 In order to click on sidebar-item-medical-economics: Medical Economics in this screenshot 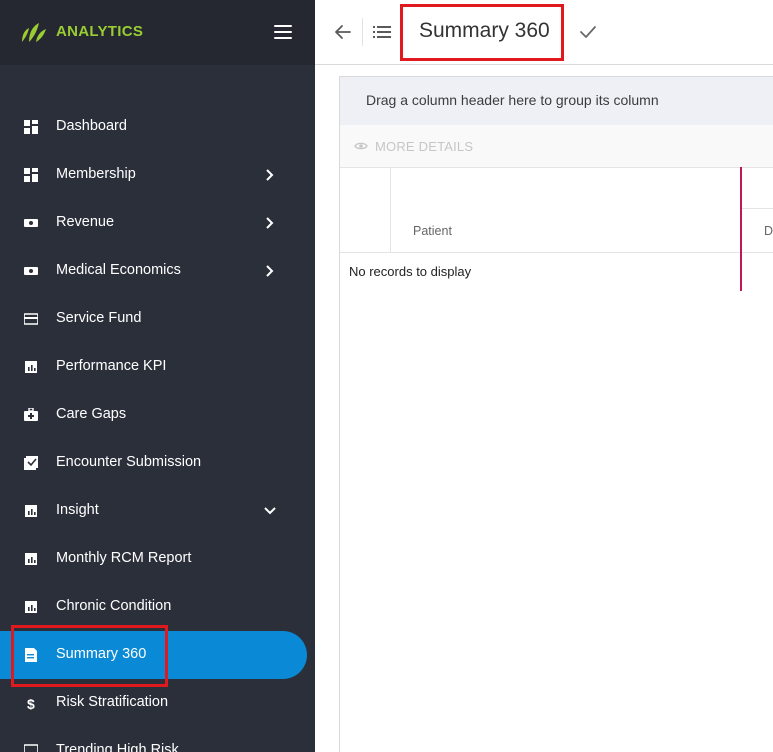, I will do `click(153, 271)`.